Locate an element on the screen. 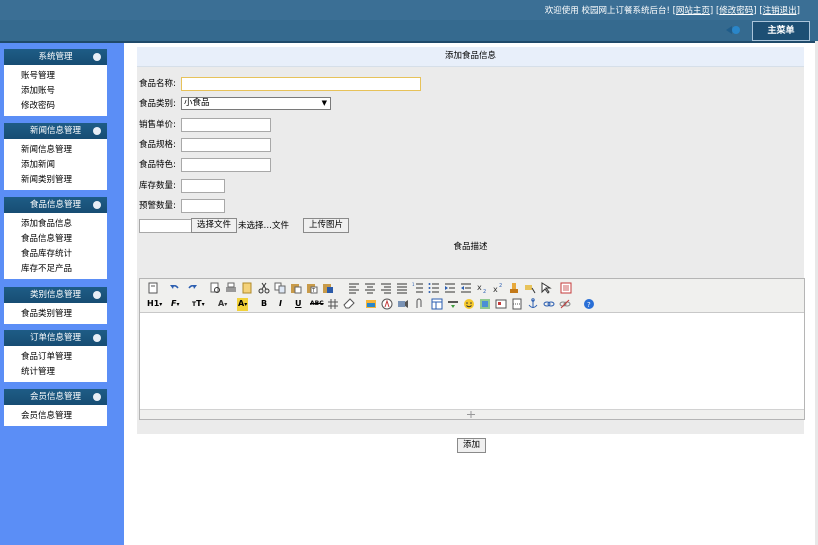 This screenshot has height=545, width=818. sidebar-group-header: 类别信息管理 is located at coordinates (55, 295).